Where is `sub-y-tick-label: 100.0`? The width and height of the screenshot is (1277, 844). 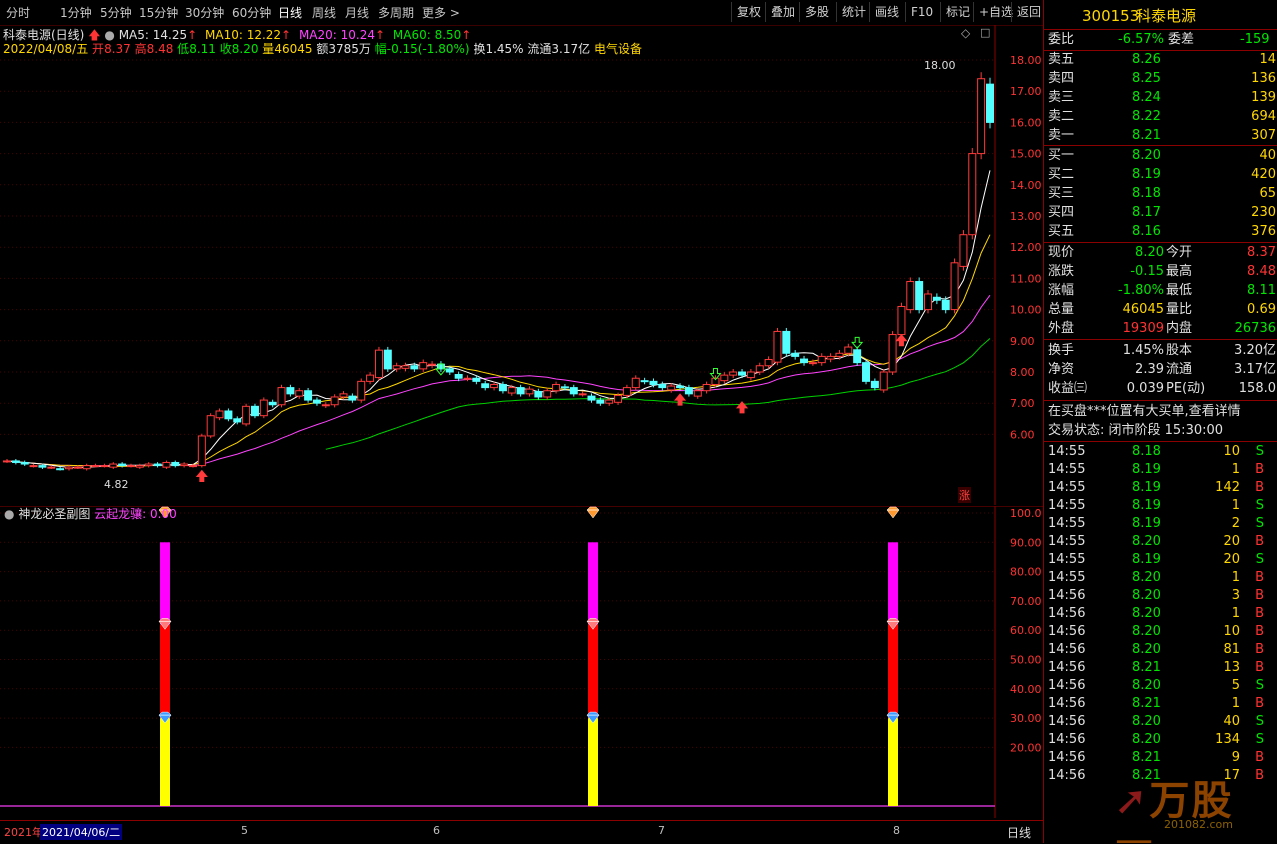
sub-y-tick-label: 100.0 is located at coordinates (1026, 513).